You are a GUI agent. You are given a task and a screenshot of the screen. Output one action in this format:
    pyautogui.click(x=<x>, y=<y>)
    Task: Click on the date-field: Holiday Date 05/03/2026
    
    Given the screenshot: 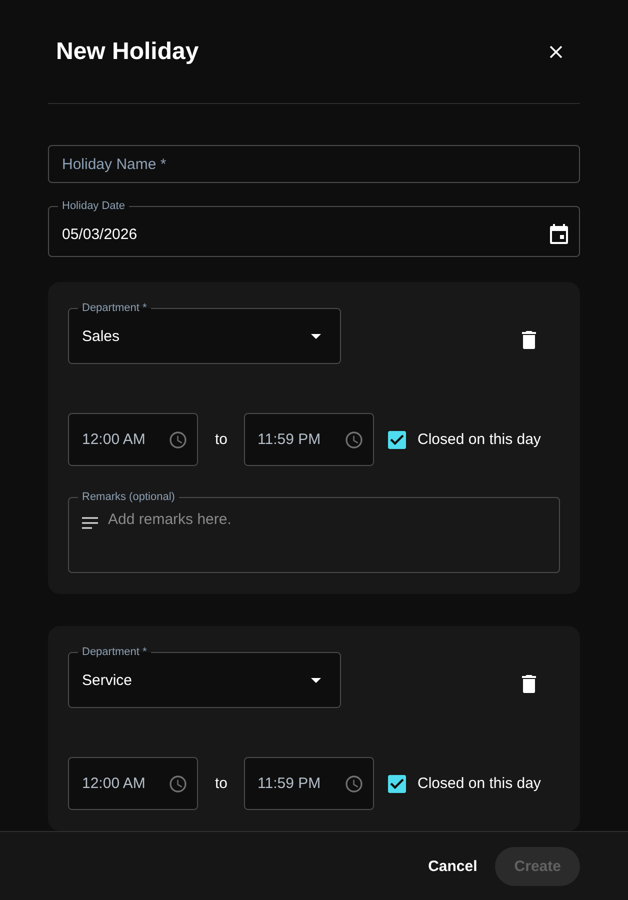 What is the action you would take?
    pyautogui.click(x=314, y=228)
    